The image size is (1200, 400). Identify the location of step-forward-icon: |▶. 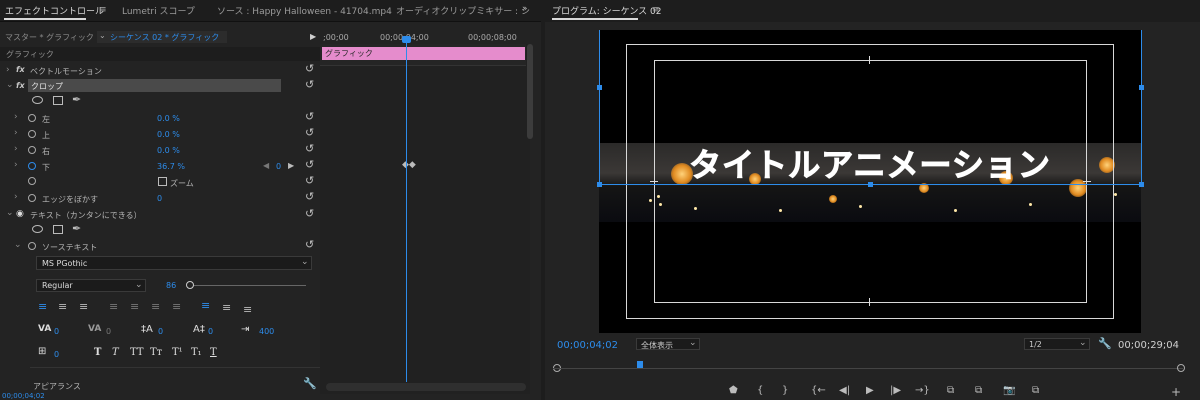
(895, 390).